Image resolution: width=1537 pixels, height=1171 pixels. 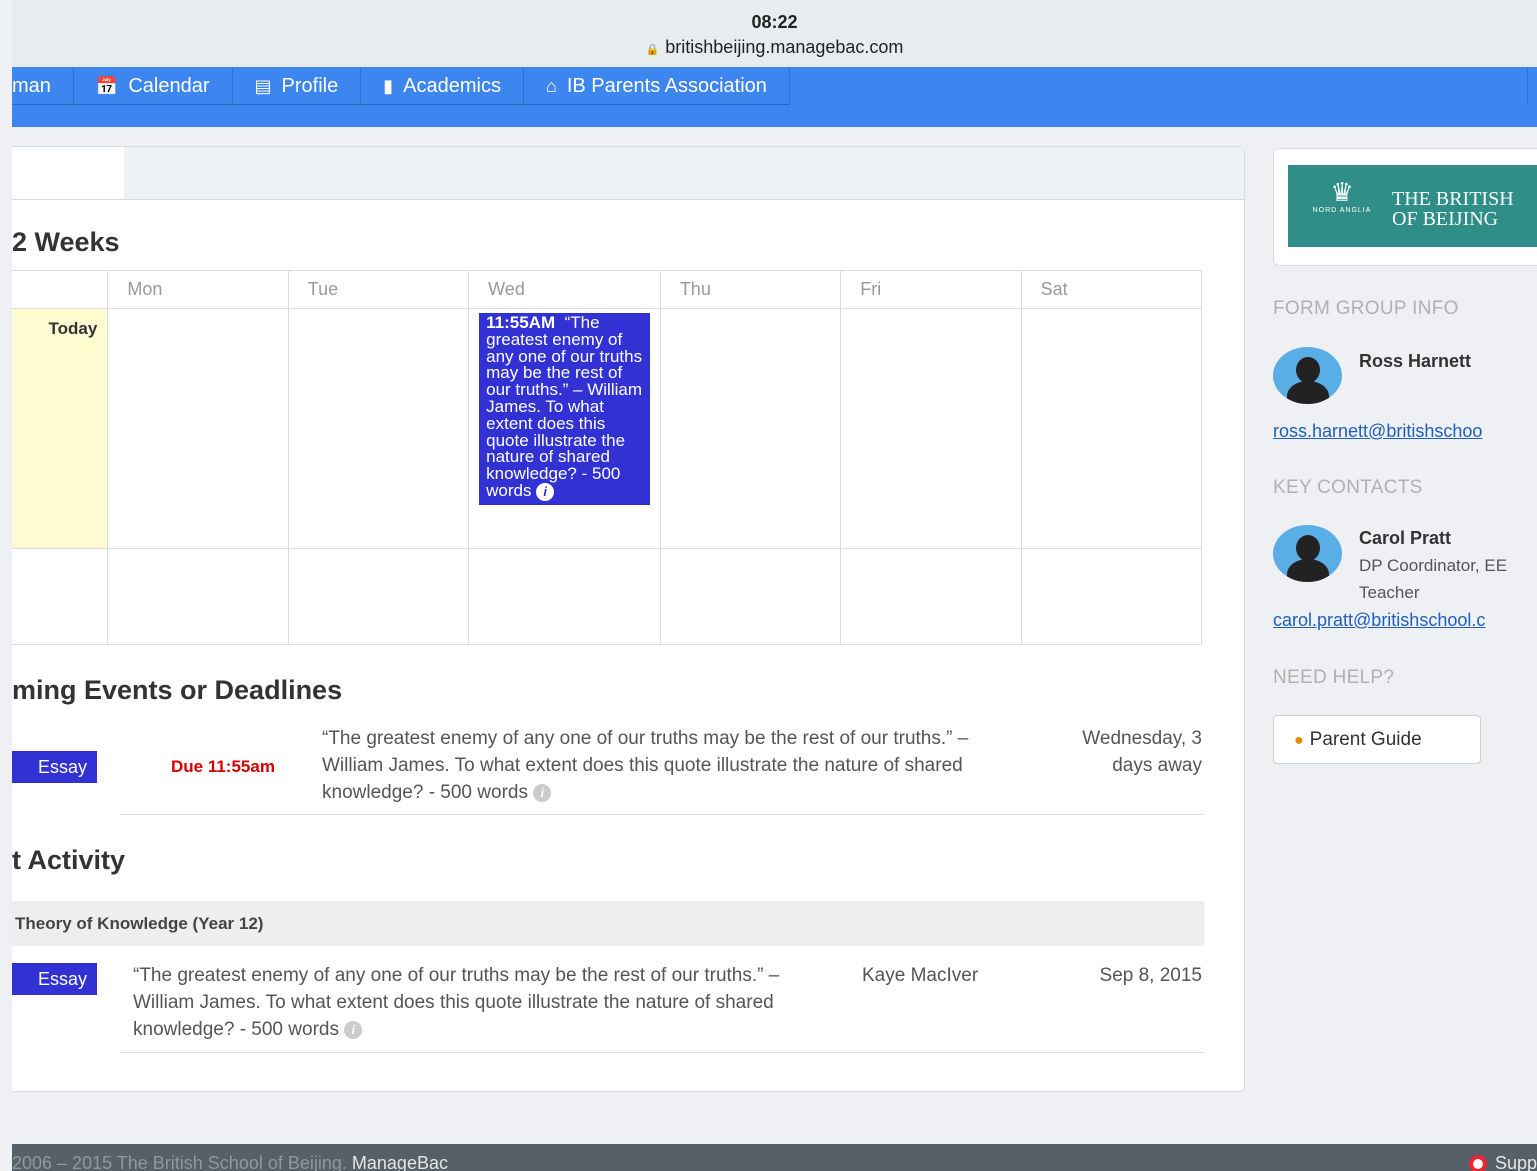 I want to click on nav-item-calendar: 📅 Calendar, so click(x=153, y=86).